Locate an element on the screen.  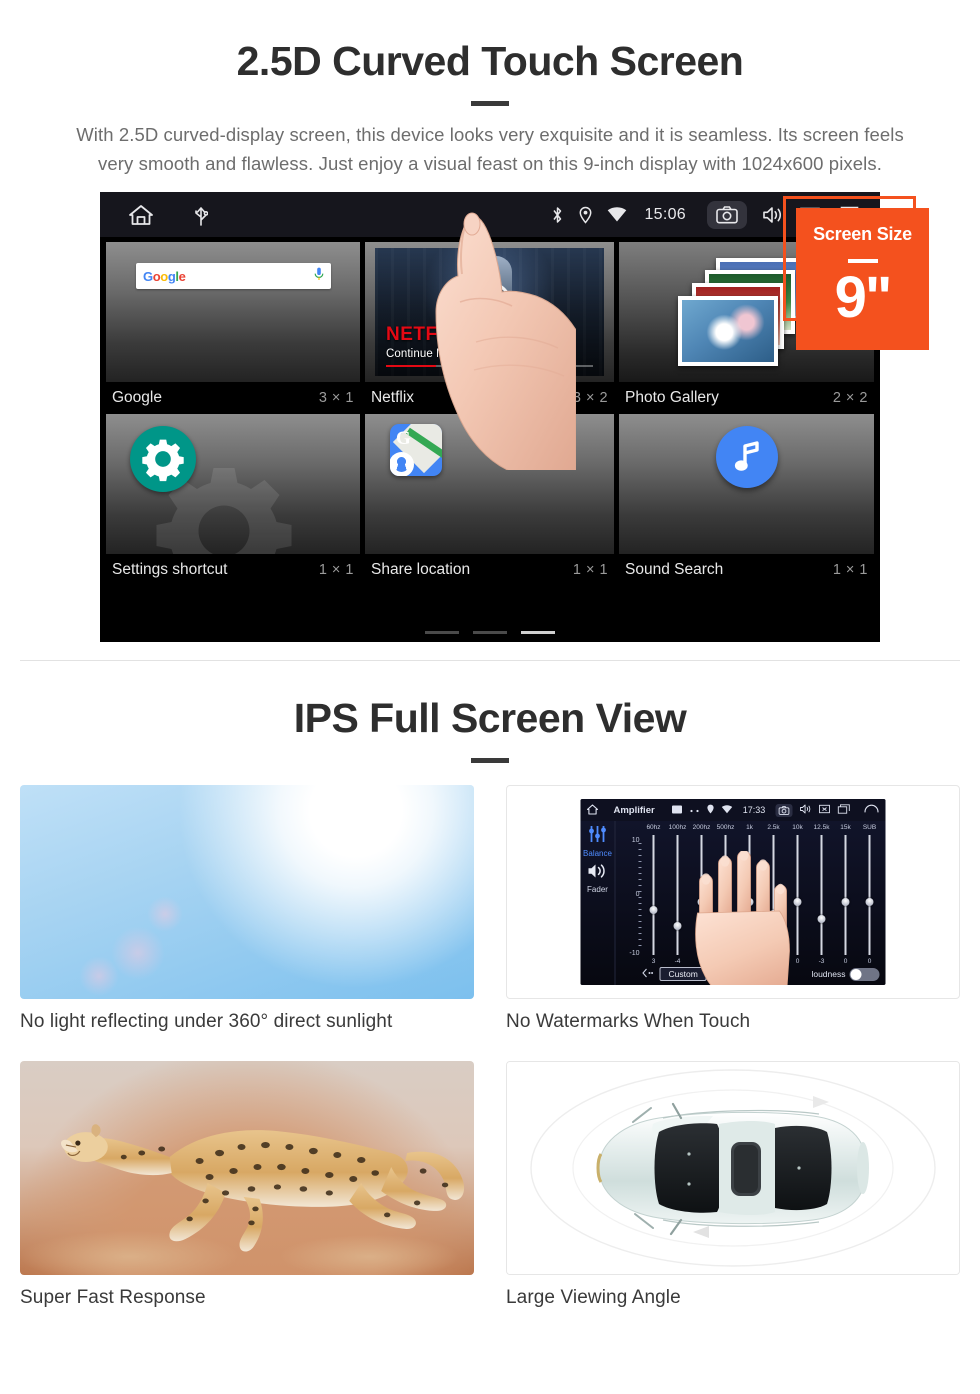
car-headlight-glow is located at coordinates (456, 314).